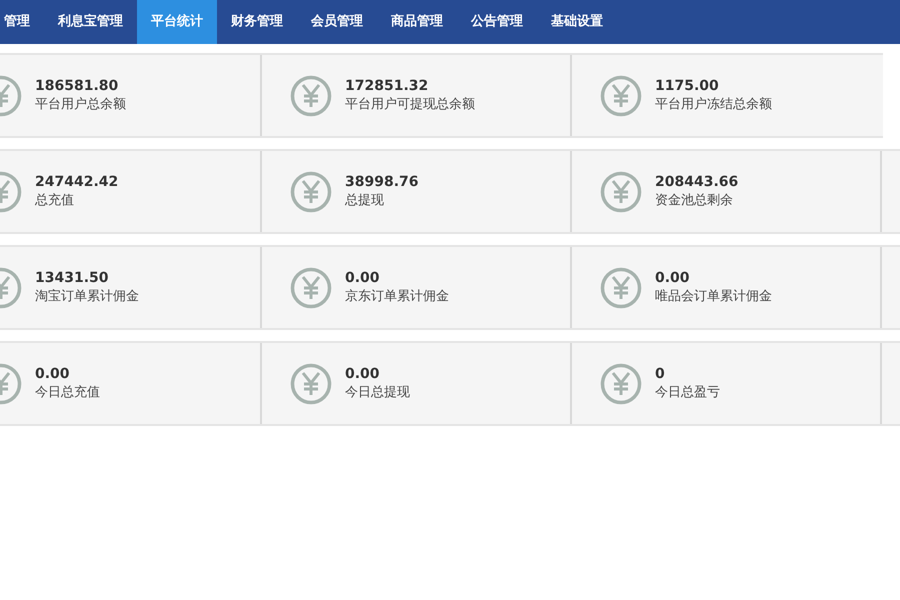  What do you see at coordinates (72, 278) in the screenshot?
I see `stat-value: 13431.50` at bounding box center [72, 278].